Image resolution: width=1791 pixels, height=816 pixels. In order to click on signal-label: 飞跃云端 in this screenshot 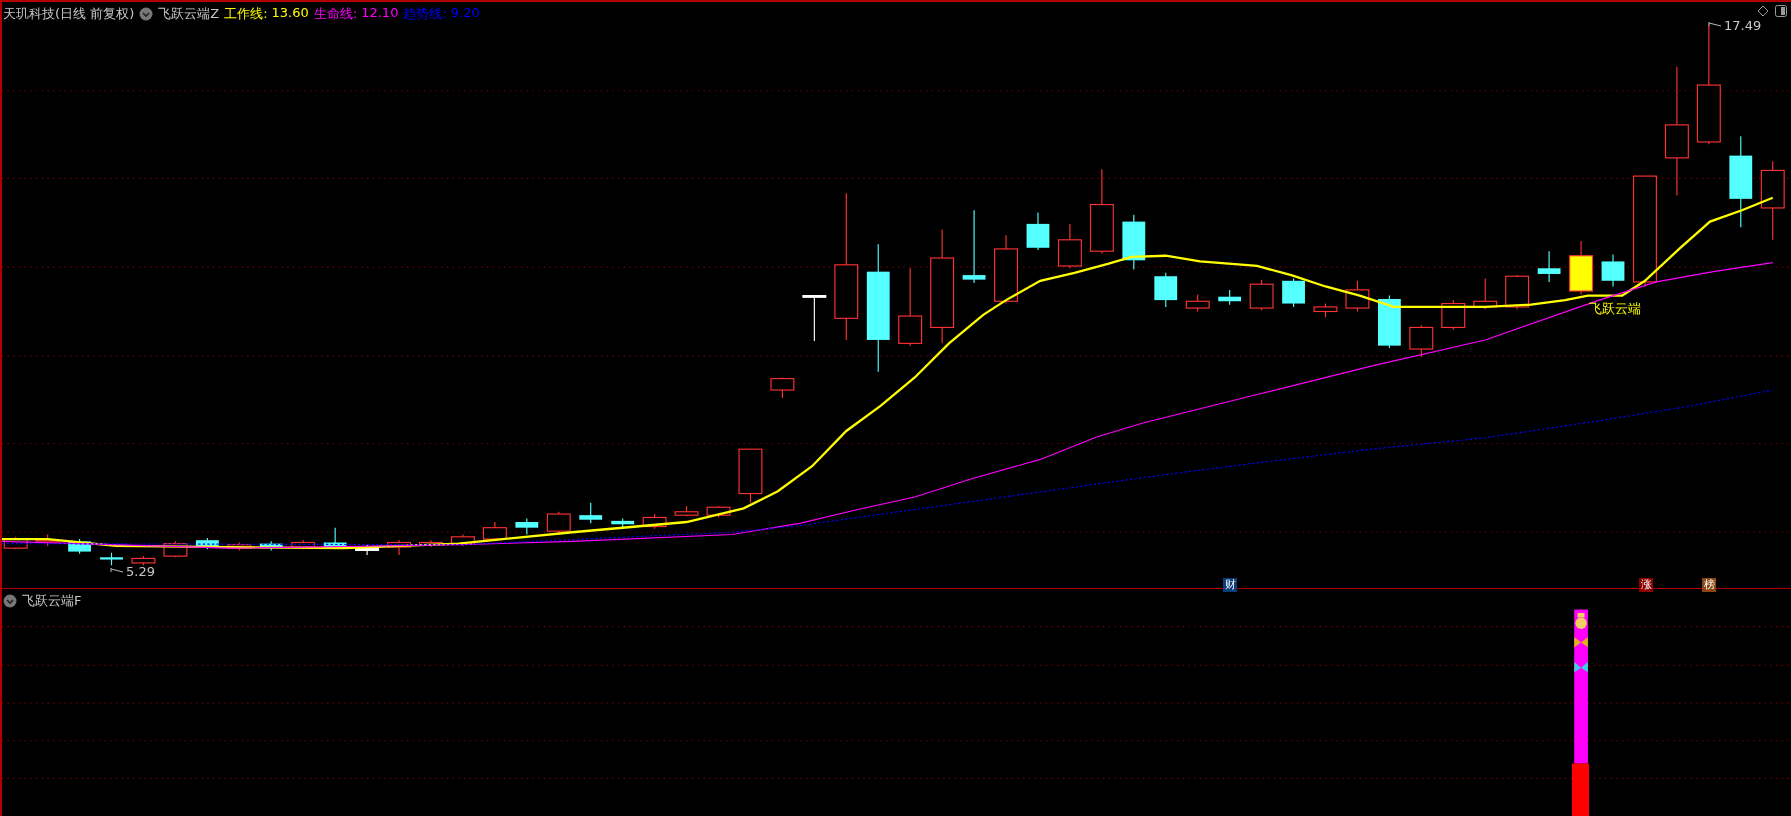, I will do `click(1615, 309)`.